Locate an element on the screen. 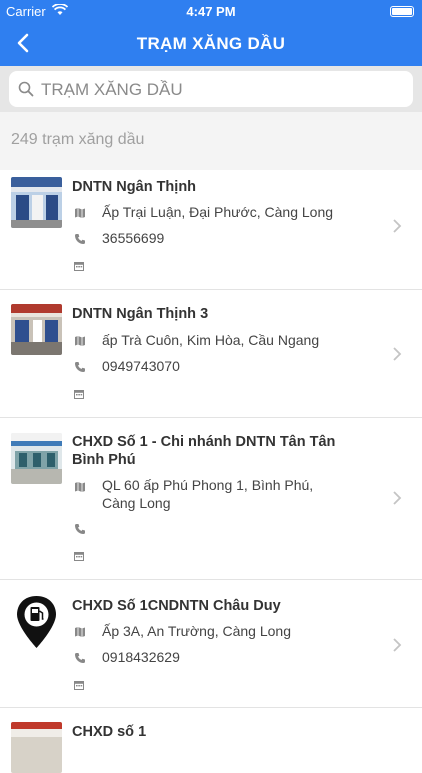 The width and height of the screenshot is (422, 773). battery-icon is located at coordinates (402, 11).